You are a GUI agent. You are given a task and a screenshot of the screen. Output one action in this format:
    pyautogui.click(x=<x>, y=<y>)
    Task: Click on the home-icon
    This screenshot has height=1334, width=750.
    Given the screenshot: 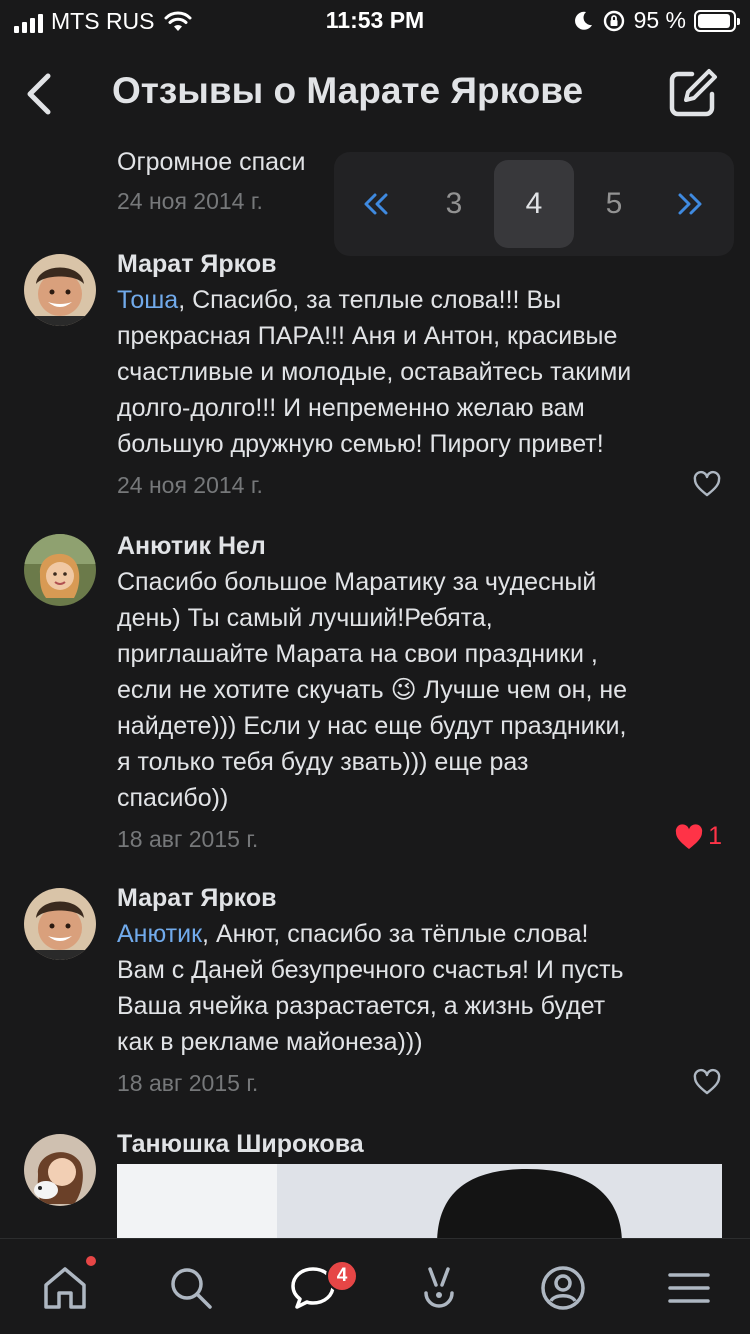 What is the action you would take?
    pyautogui.click(x=65, y=1288)
    